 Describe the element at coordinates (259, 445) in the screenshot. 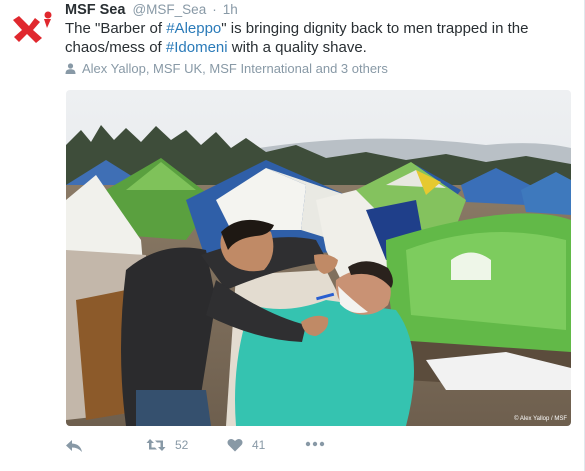

I see `like-count: 41` at that location.